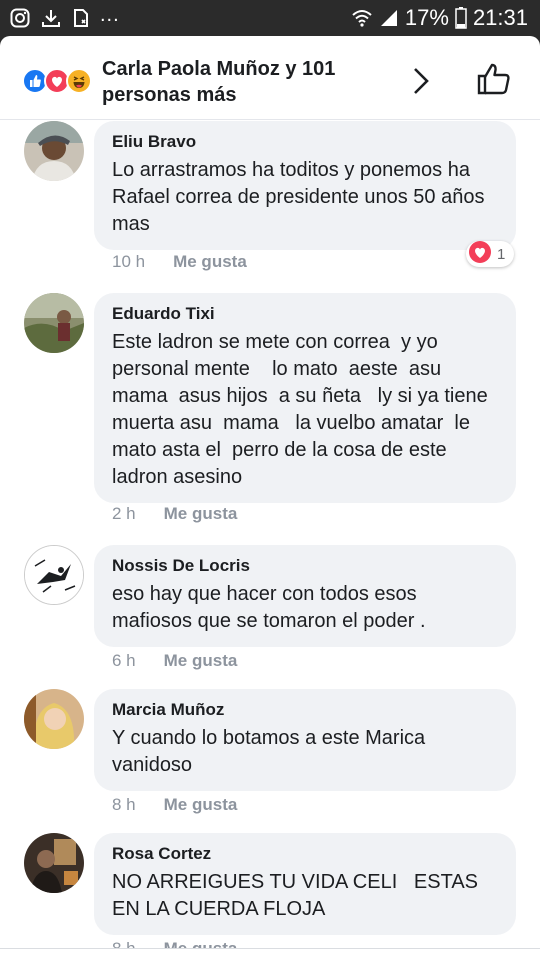  What do you see at coordinates (500, 17) in the screenshot?
I see `clock: 21:31` at bounding box center [500, 17].